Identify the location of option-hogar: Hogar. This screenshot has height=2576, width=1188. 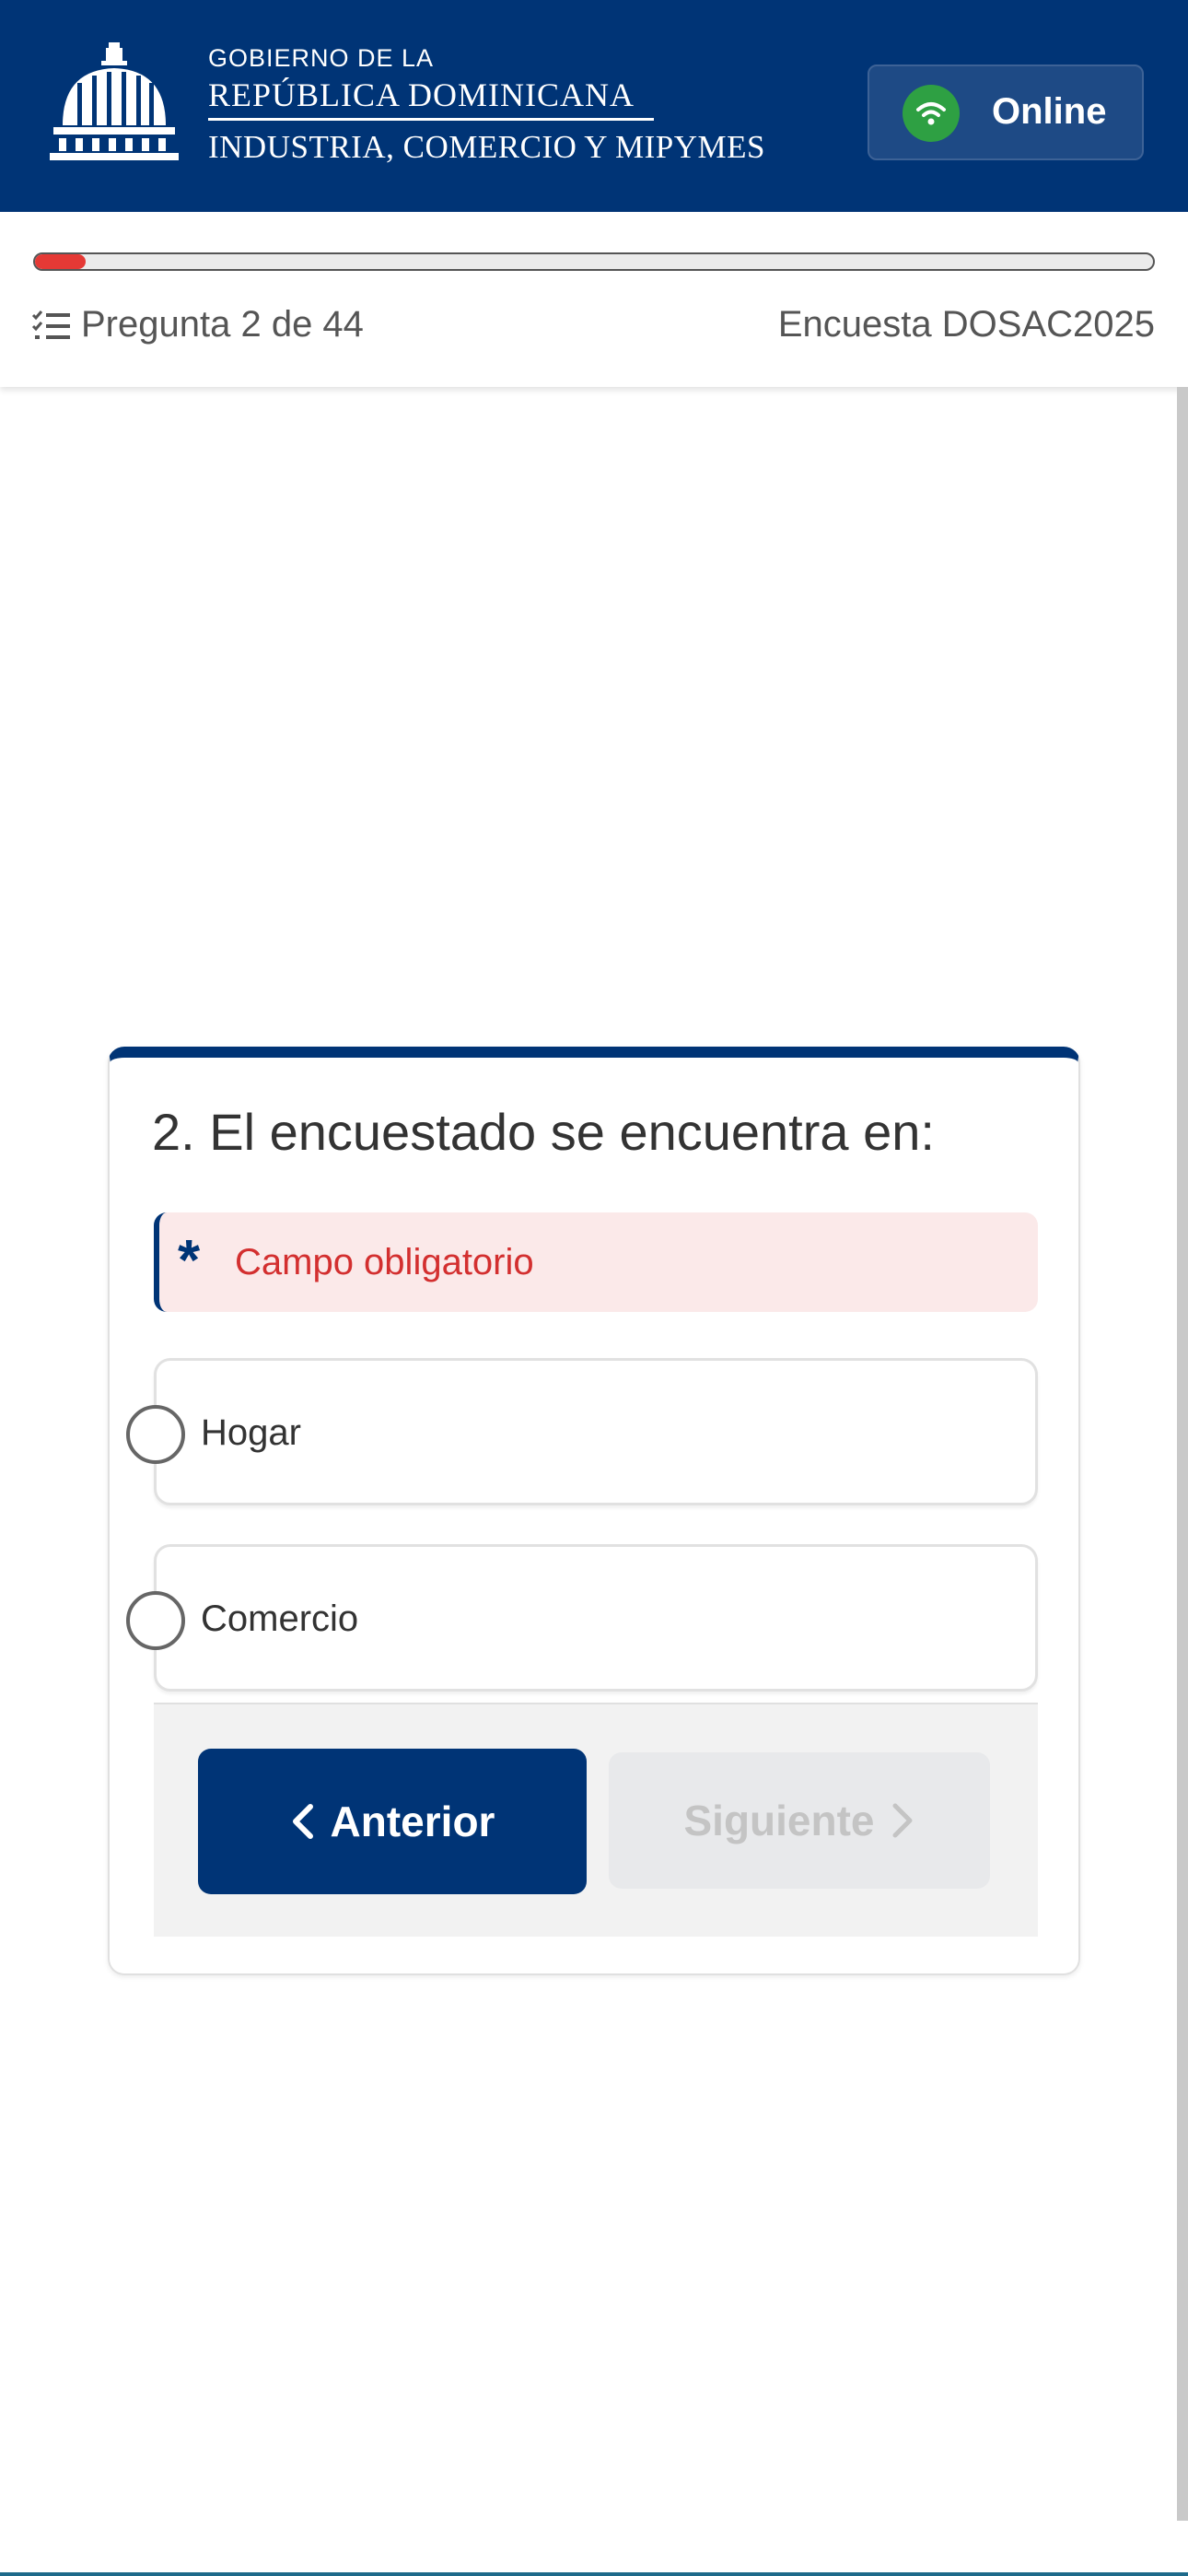
(582, 1431).